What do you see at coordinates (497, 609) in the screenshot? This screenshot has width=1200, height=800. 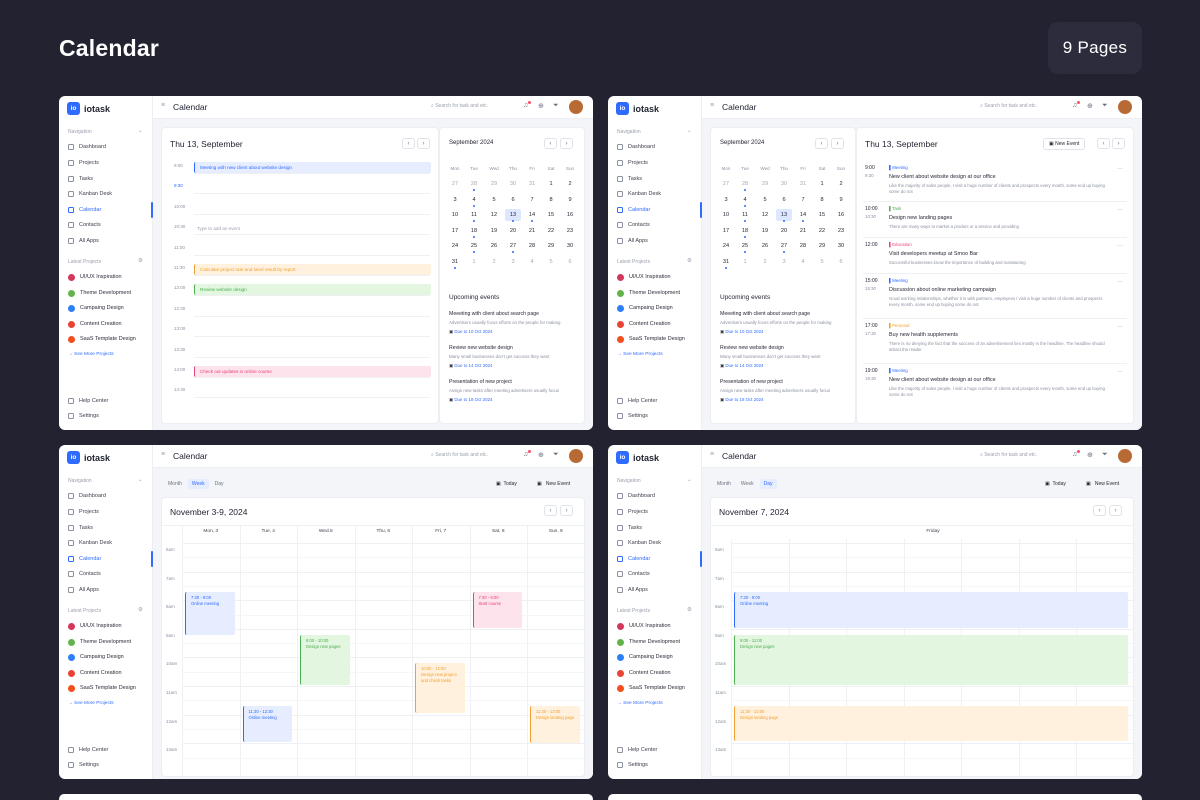 I see `week-event: 7:30 - 9:00 Start course` at bounding box center [497, 609].